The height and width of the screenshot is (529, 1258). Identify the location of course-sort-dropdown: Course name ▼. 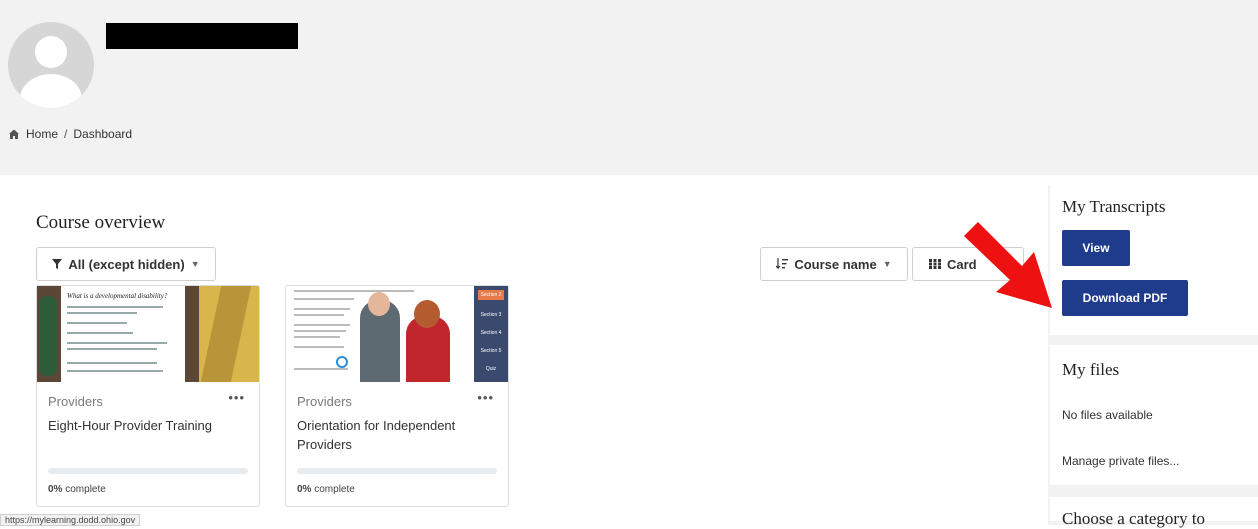
(834, 264).